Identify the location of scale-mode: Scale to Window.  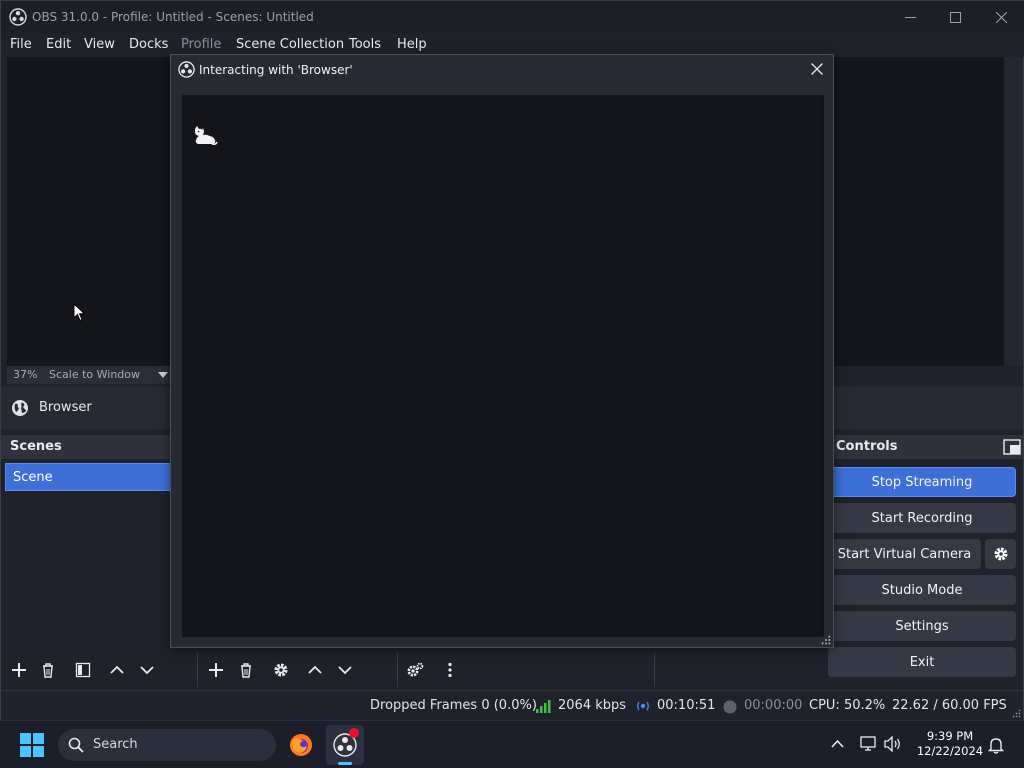
(95, 374).